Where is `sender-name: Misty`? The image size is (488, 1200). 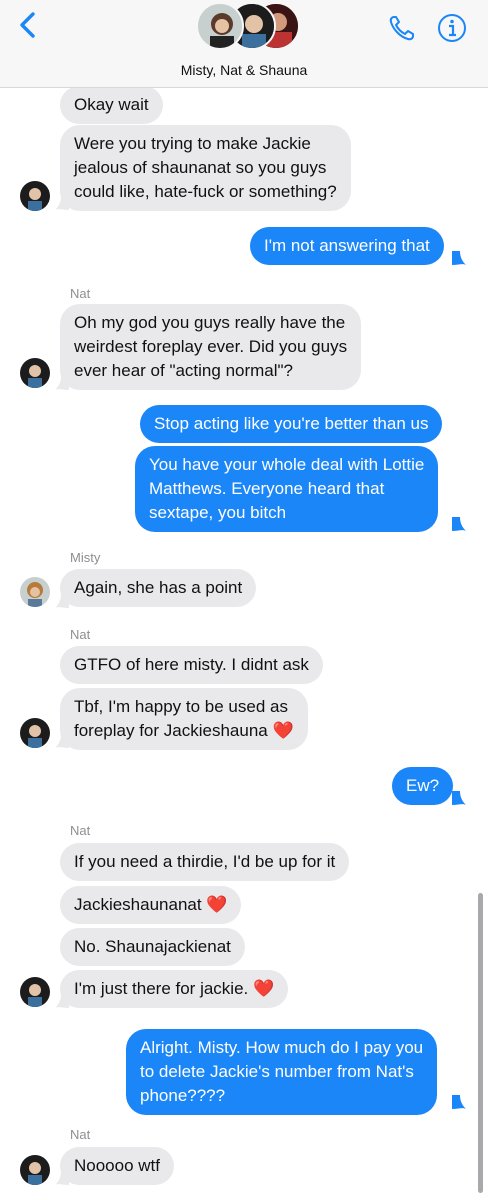
sender-name: Misty is located at coordinates (85, 557).